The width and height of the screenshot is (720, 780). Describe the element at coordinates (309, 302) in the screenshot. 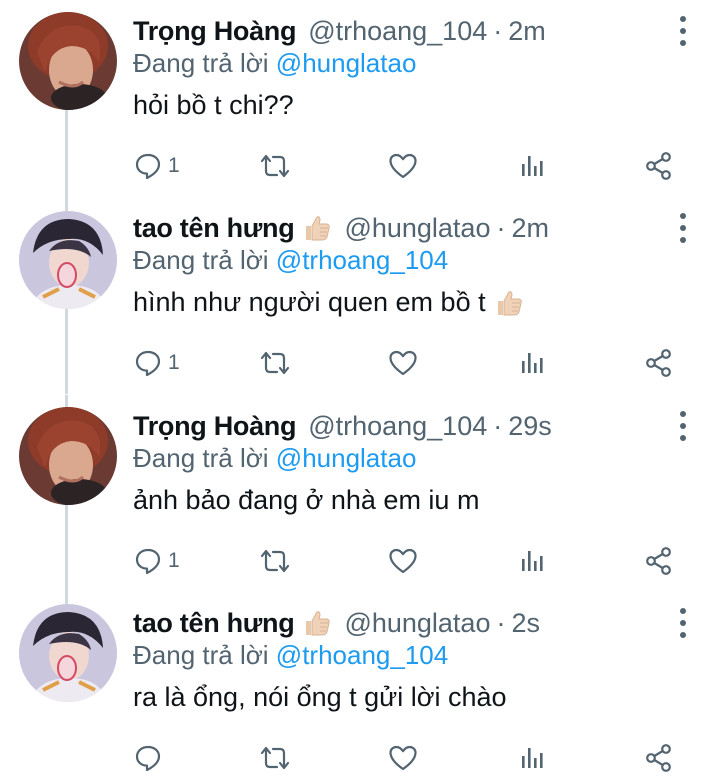

I see `tweet-text: hình như người quen em bồ t` at that location.